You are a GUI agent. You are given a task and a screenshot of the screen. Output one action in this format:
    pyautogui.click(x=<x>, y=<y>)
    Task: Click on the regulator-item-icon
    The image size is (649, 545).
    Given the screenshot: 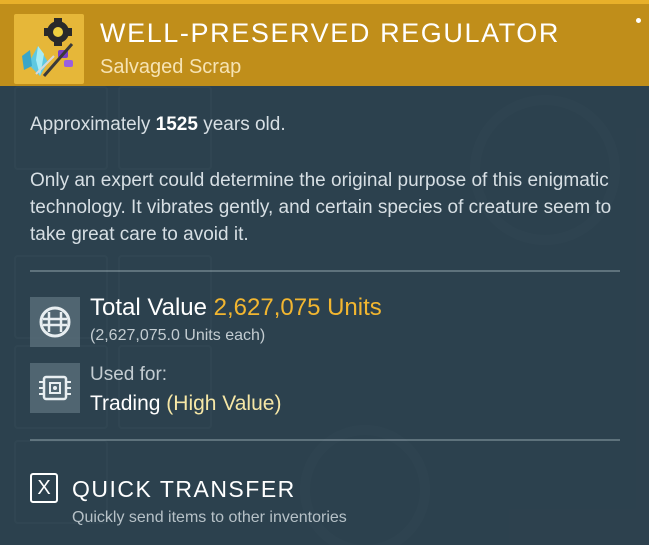 What is the action you would take?
    pyautogui.click(x=49, y=49)
    